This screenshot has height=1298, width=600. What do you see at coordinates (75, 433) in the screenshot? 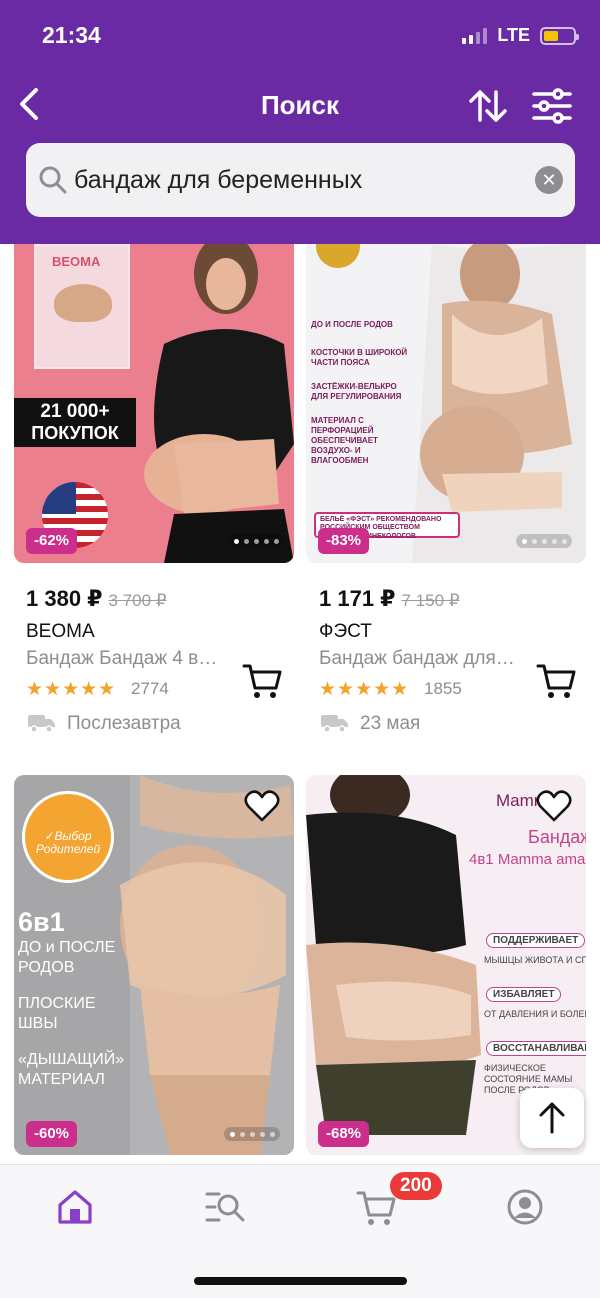
I see `purchases-label: ПОКУПОК` at bounding box center [75, 433].